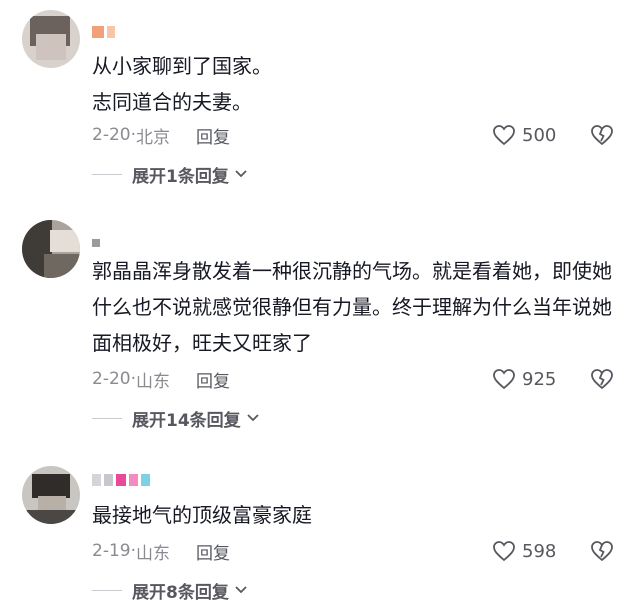 The width and height of the screenshot is (640, 610). Describe the element at coordinates (111, 551) in the screenshot. I see `comment-date: 2-19` at that location.